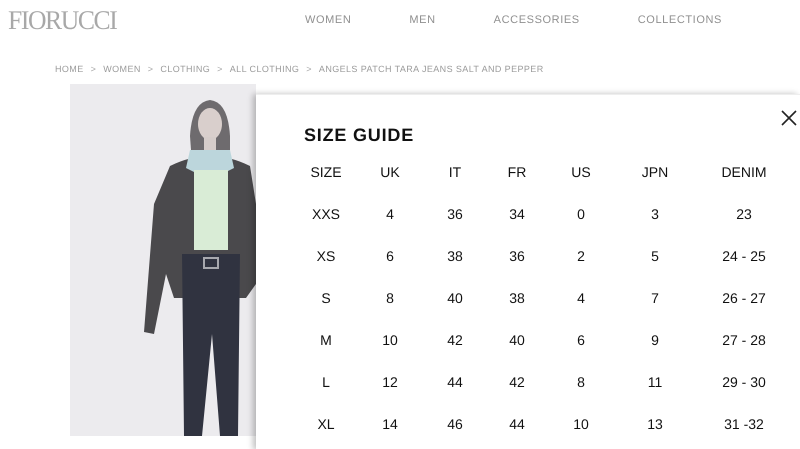  What do you see at coordinates (455, 172) in the screenshot?
I see `column-header: IT` at bounding box center [455, 172].